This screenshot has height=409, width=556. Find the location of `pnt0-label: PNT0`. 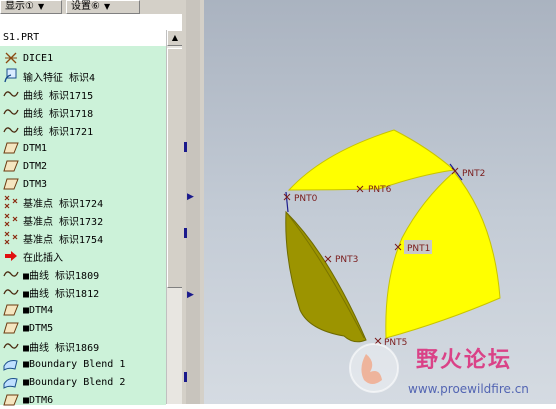

pnt0-label: PNT0 is located at coordinates (306, 199).